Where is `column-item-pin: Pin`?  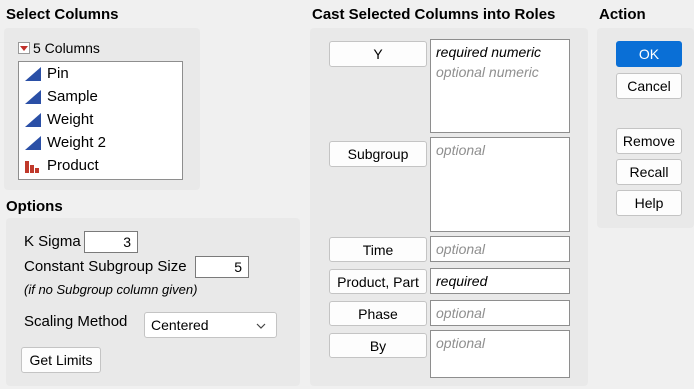 column-item-pin: Pin is located at coordinates (100, 73).